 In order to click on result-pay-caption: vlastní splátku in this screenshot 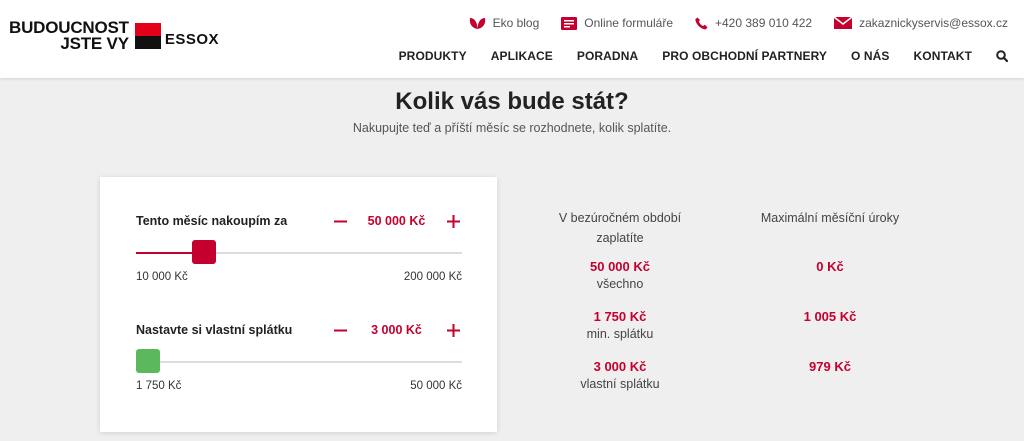, I will do `click(620, 384)`.